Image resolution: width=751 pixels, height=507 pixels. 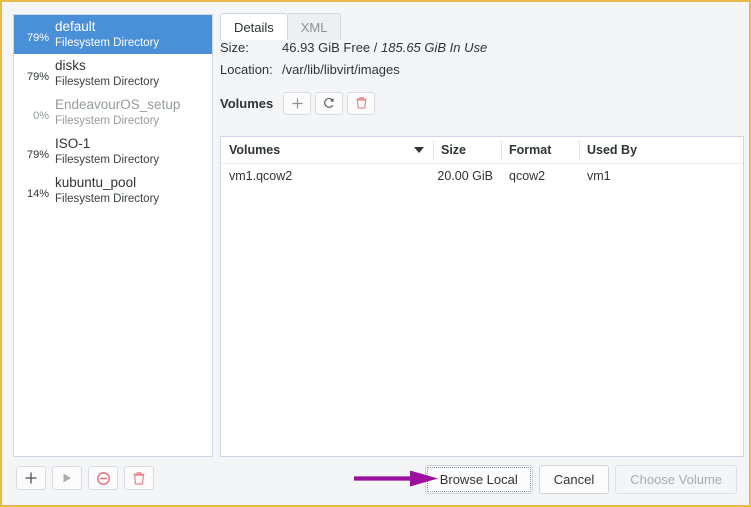 I want to click on pool-text-block: default Filesystem Directory, so click(x=106, y=34).